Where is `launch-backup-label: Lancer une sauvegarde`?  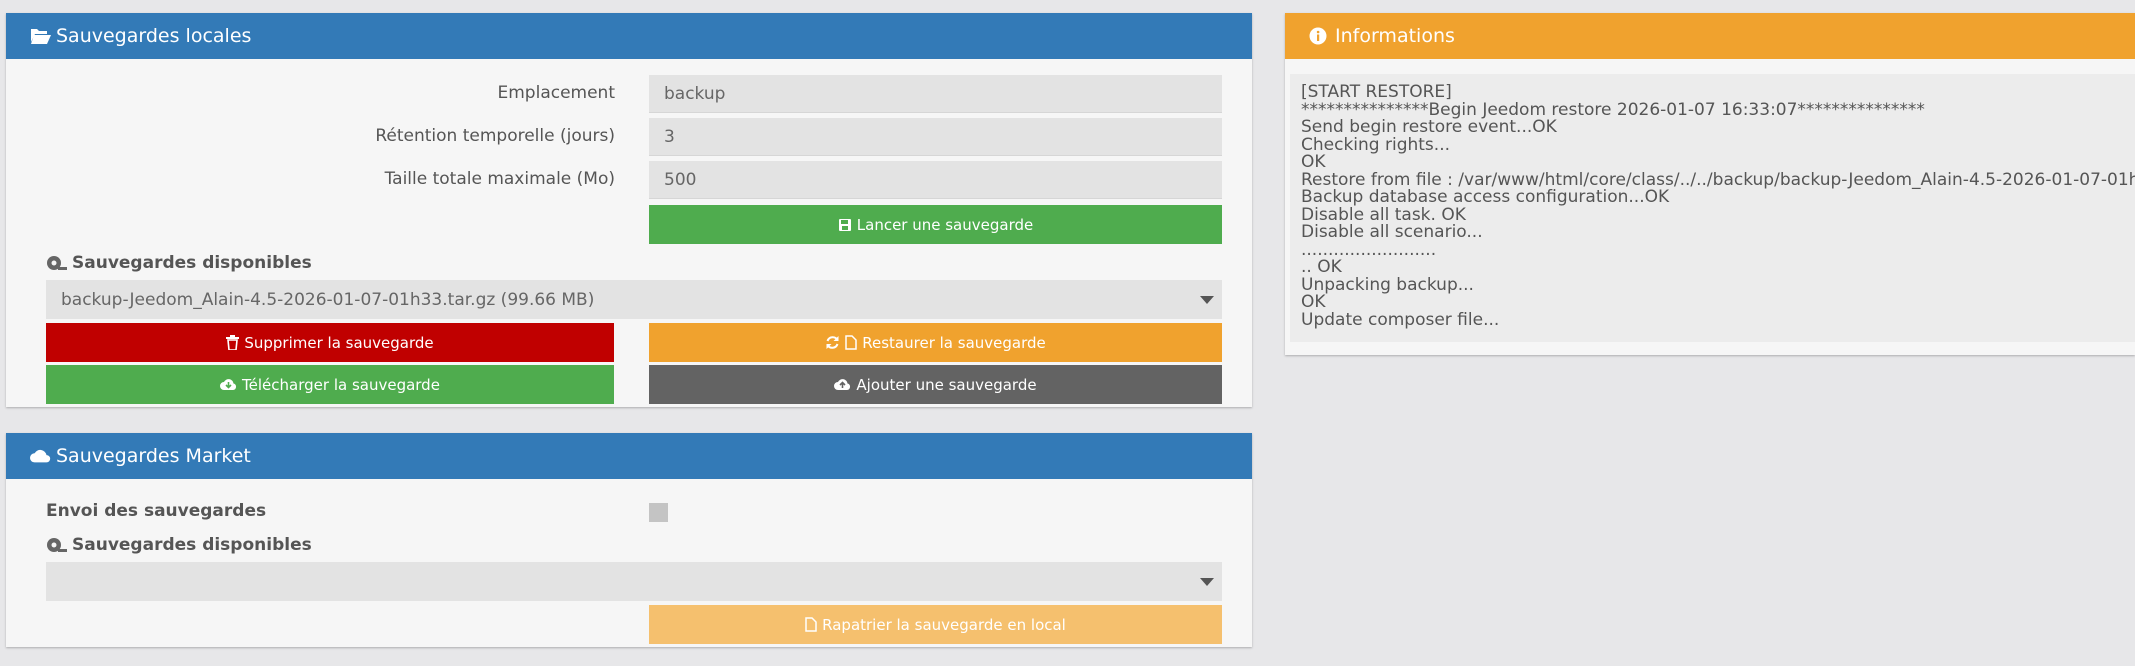
launch-backup-label: Lancer une sauvegarde is located at coordinates (945, 224).